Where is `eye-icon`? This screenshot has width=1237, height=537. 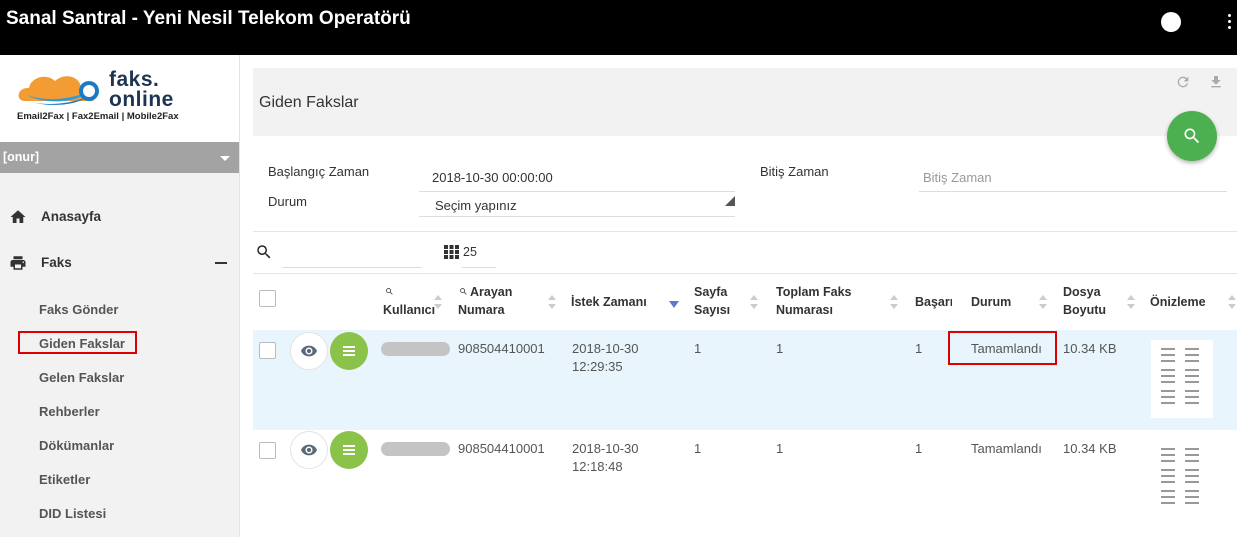 eye-icon is located at coordinates (309, 450).